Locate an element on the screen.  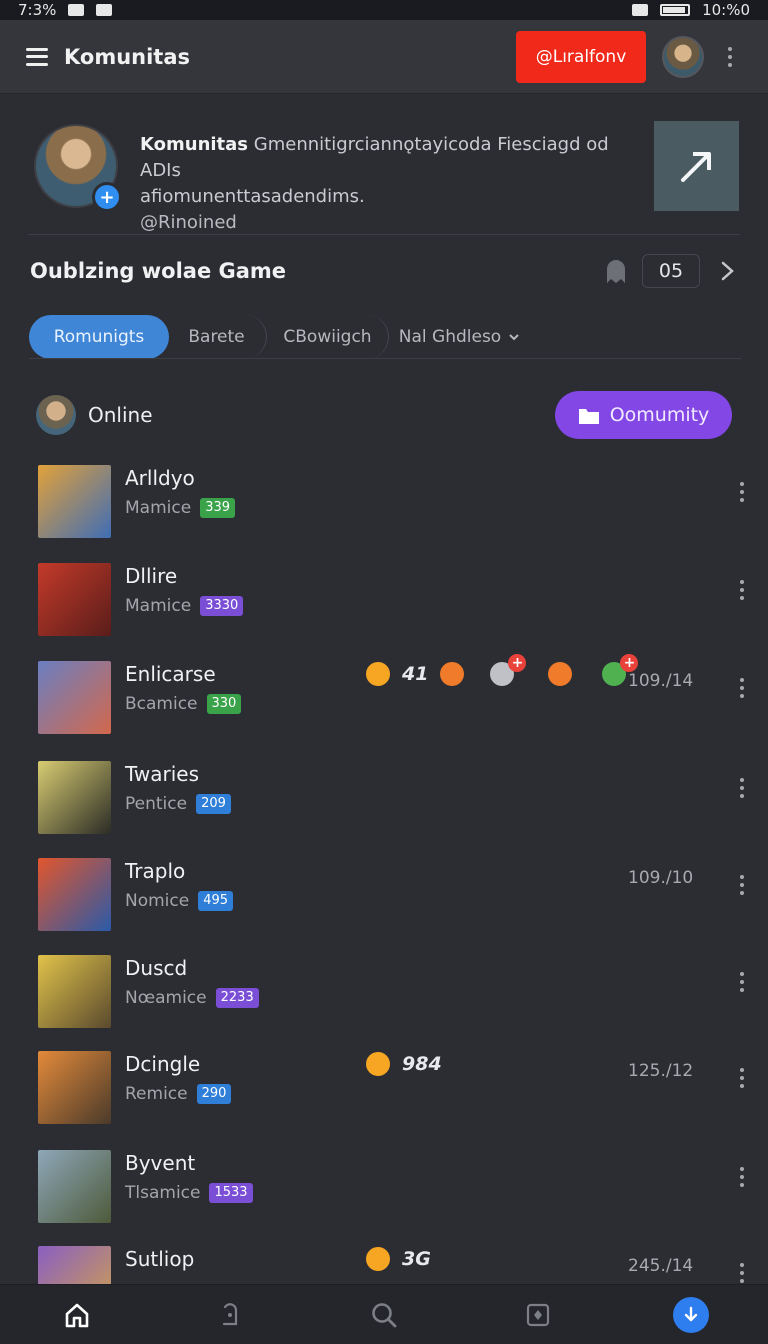
status-bar: 7:3% 10:%0 is located at coordinates (384, 10).